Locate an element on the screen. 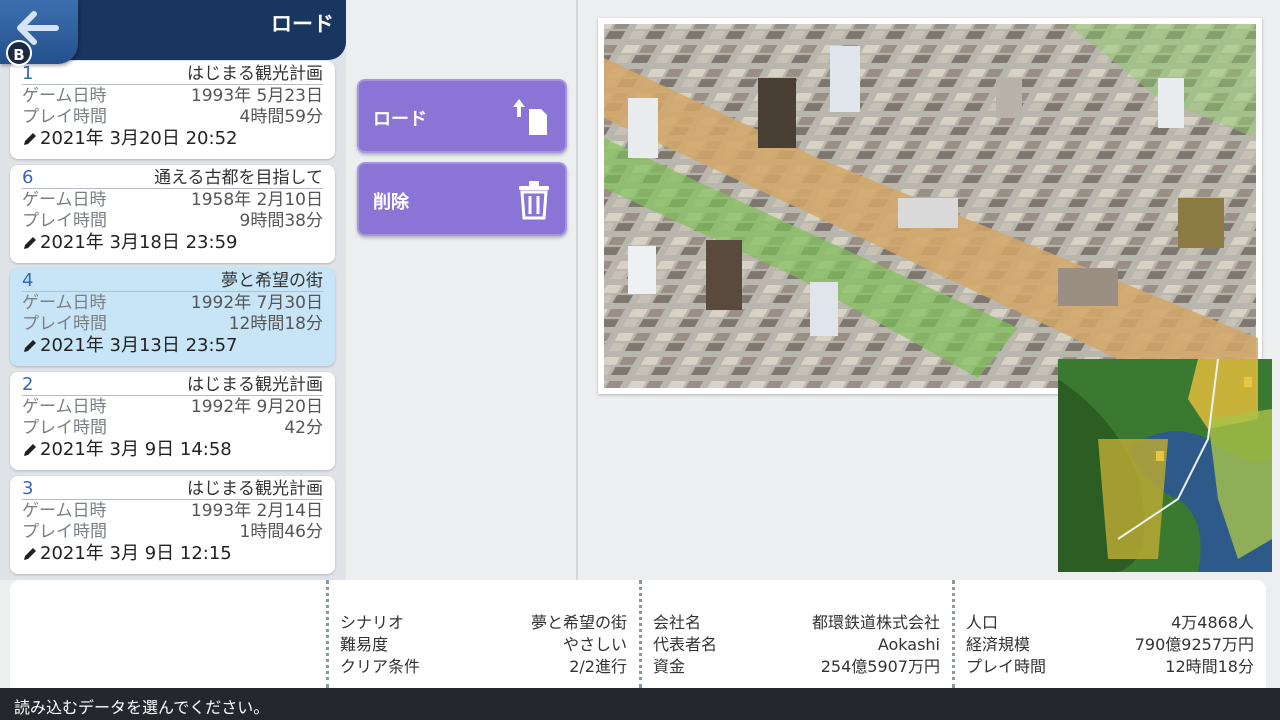 The image size is (1280, 720). saved-timestamp: 2021年 3月 9日 14:58 is located at coordinates (136, 449).